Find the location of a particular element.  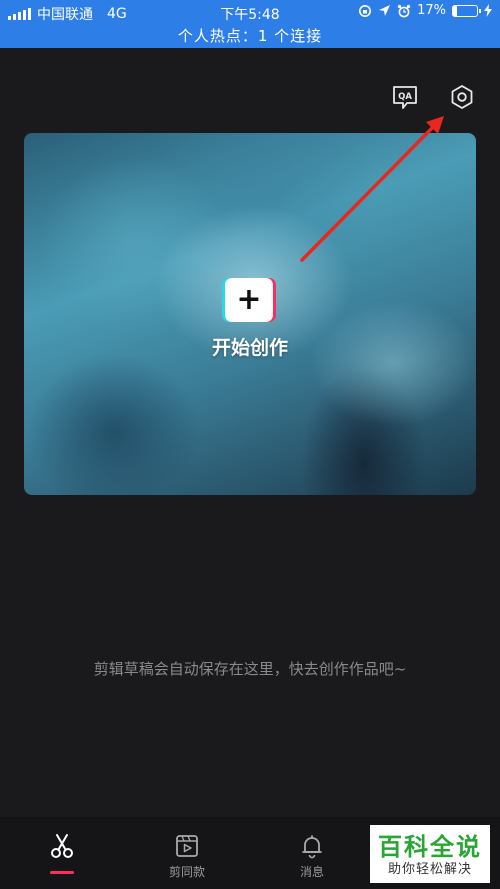

active-tab-indicator is located at coordinates (62, 872).